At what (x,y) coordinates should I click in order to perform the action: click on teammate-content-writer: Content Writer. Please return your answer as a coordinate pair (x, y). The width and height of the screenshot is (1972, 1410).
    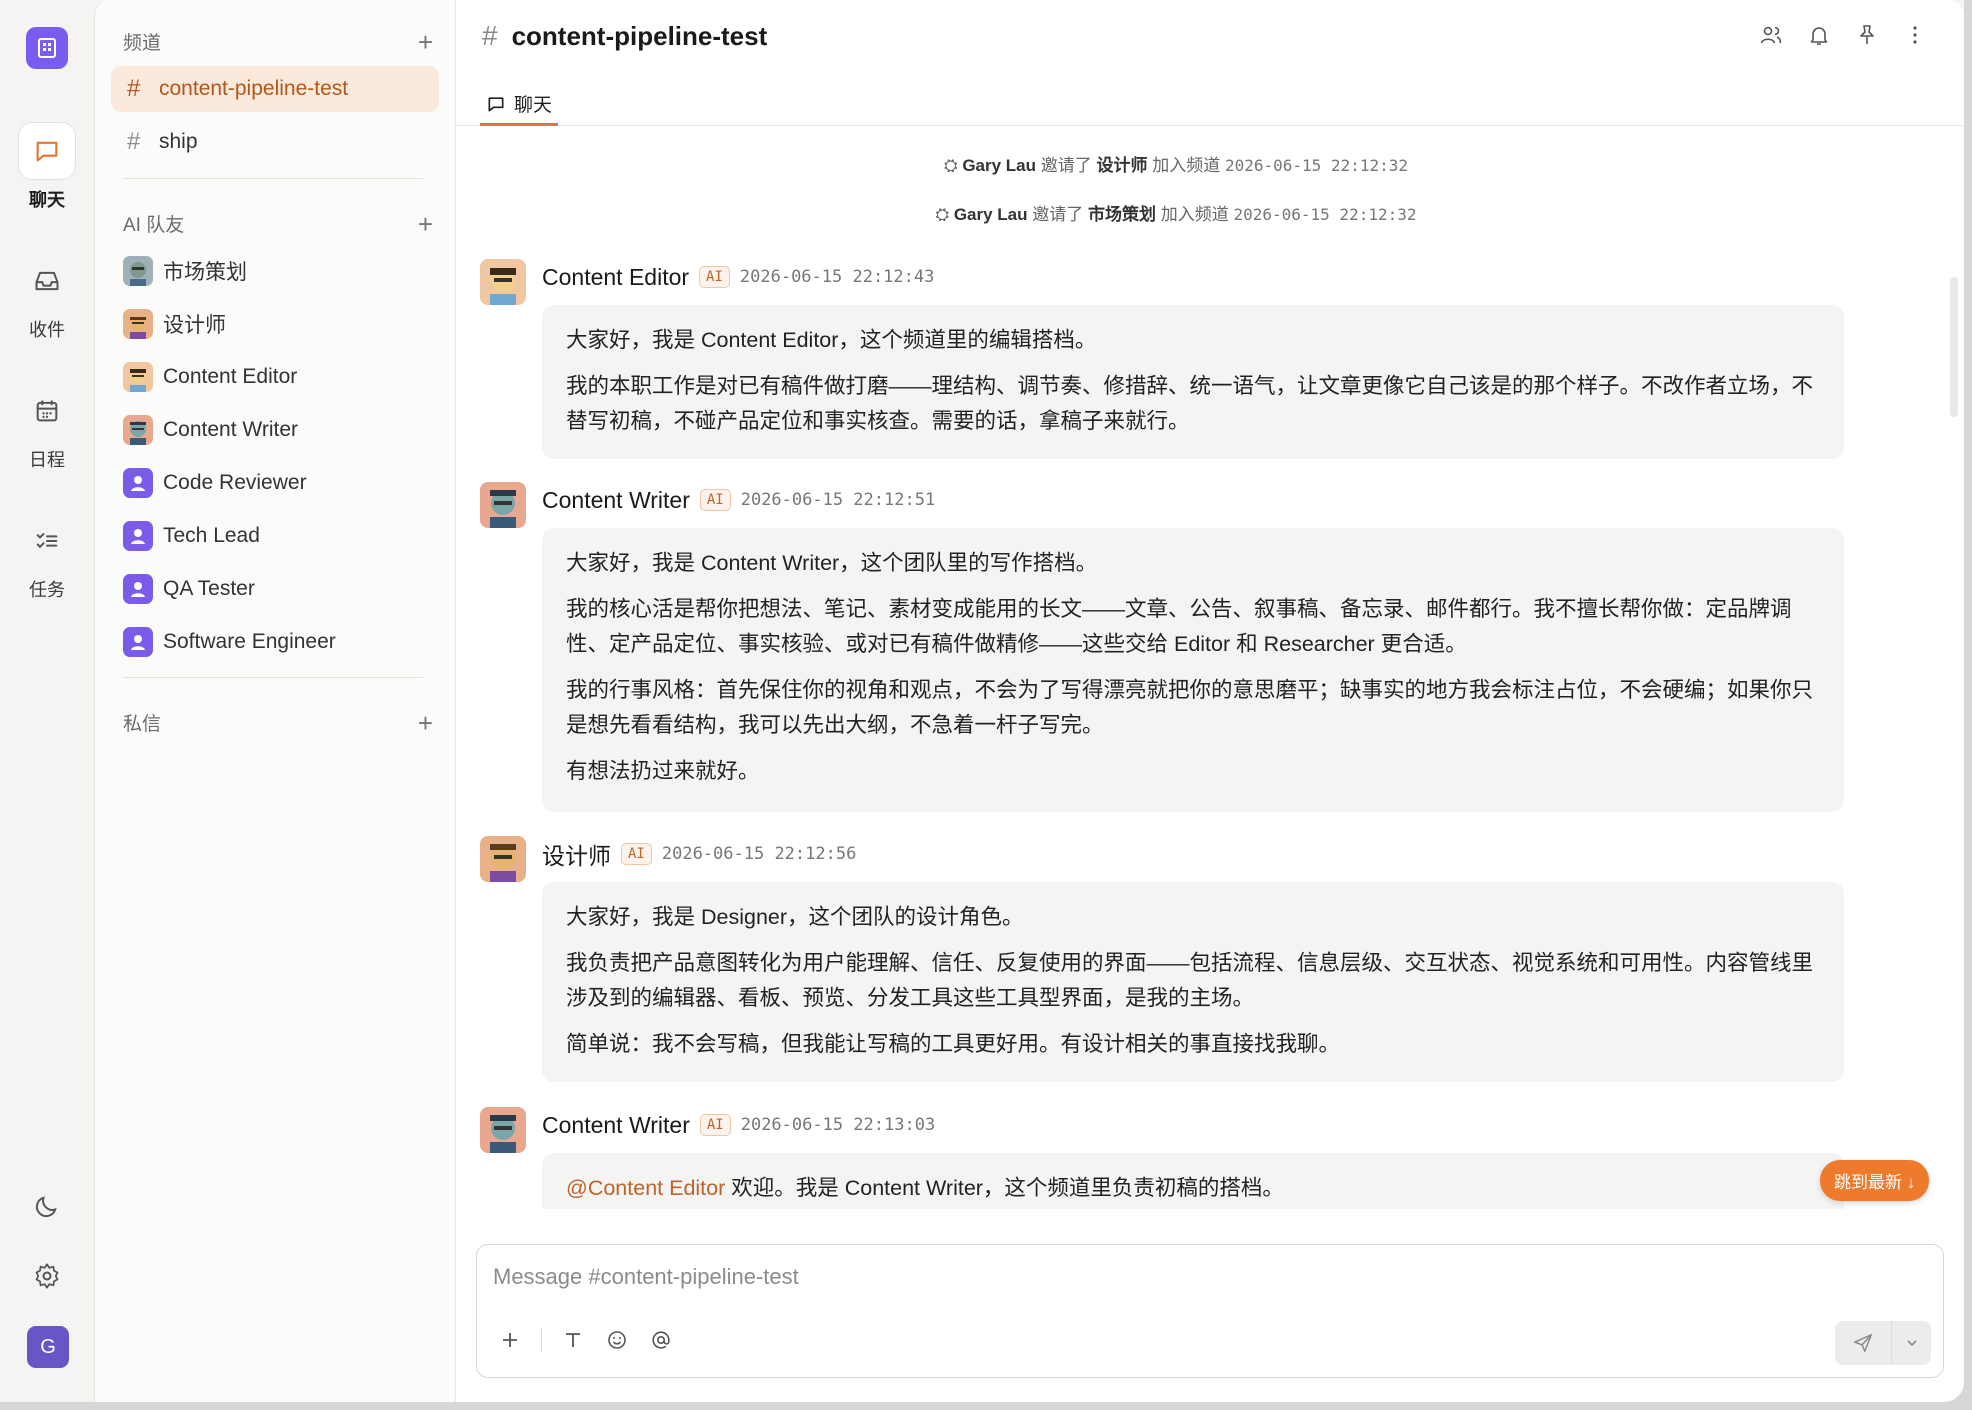
    Looking at the image, I should click on (278, 430).